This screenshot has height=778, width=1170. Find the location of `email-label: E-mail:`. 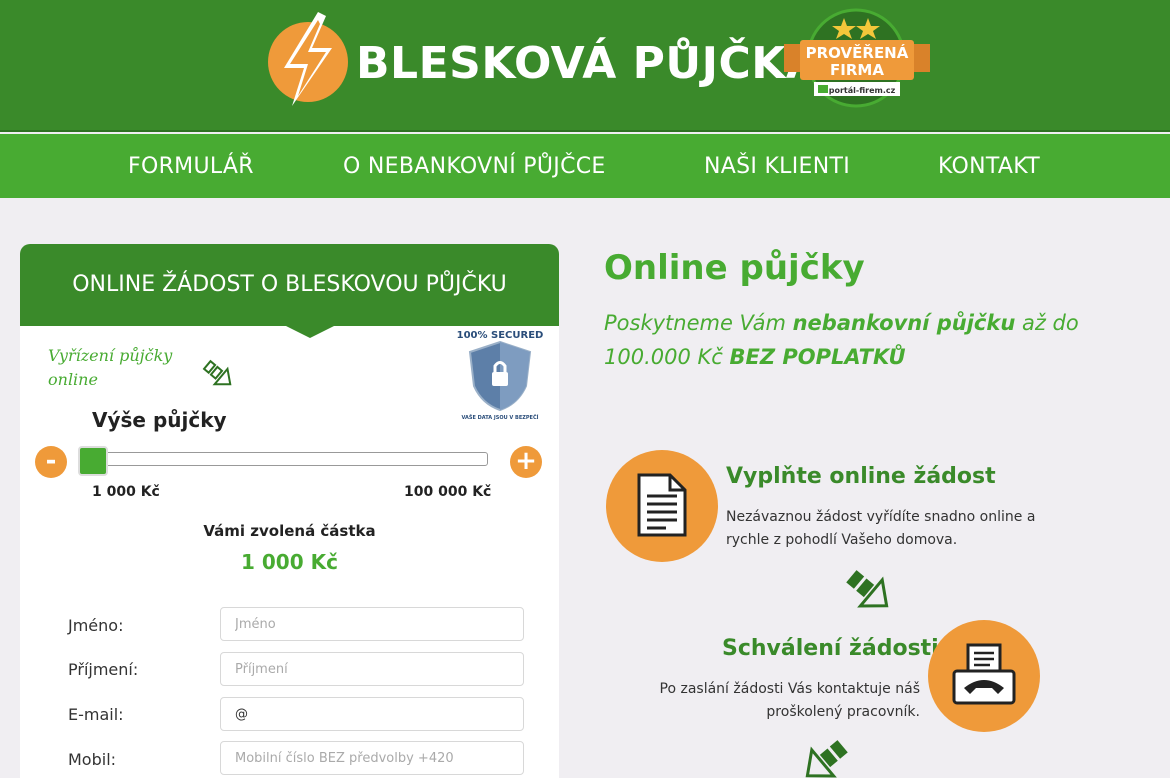

email-label: E-mail: is located at coordinates (96, 714).